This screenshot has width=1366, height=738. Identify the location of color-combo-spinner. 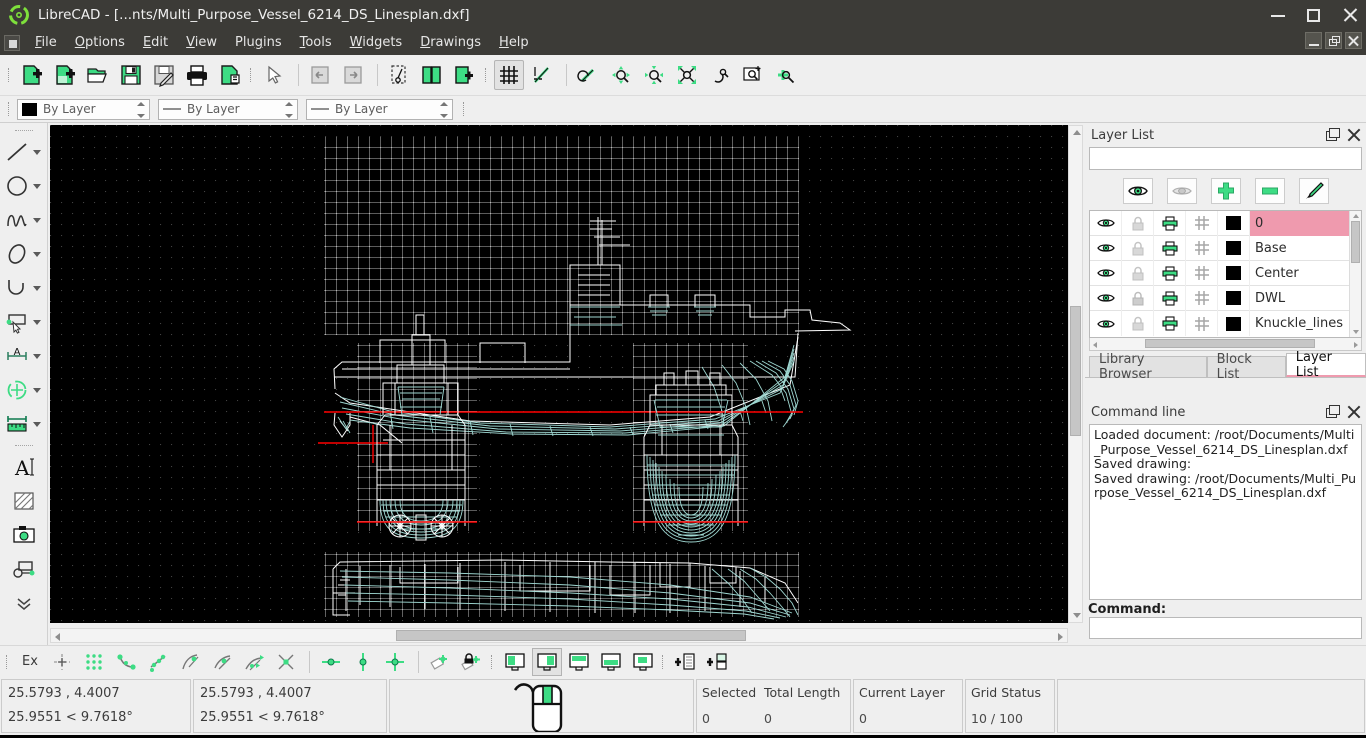
(141, 109).